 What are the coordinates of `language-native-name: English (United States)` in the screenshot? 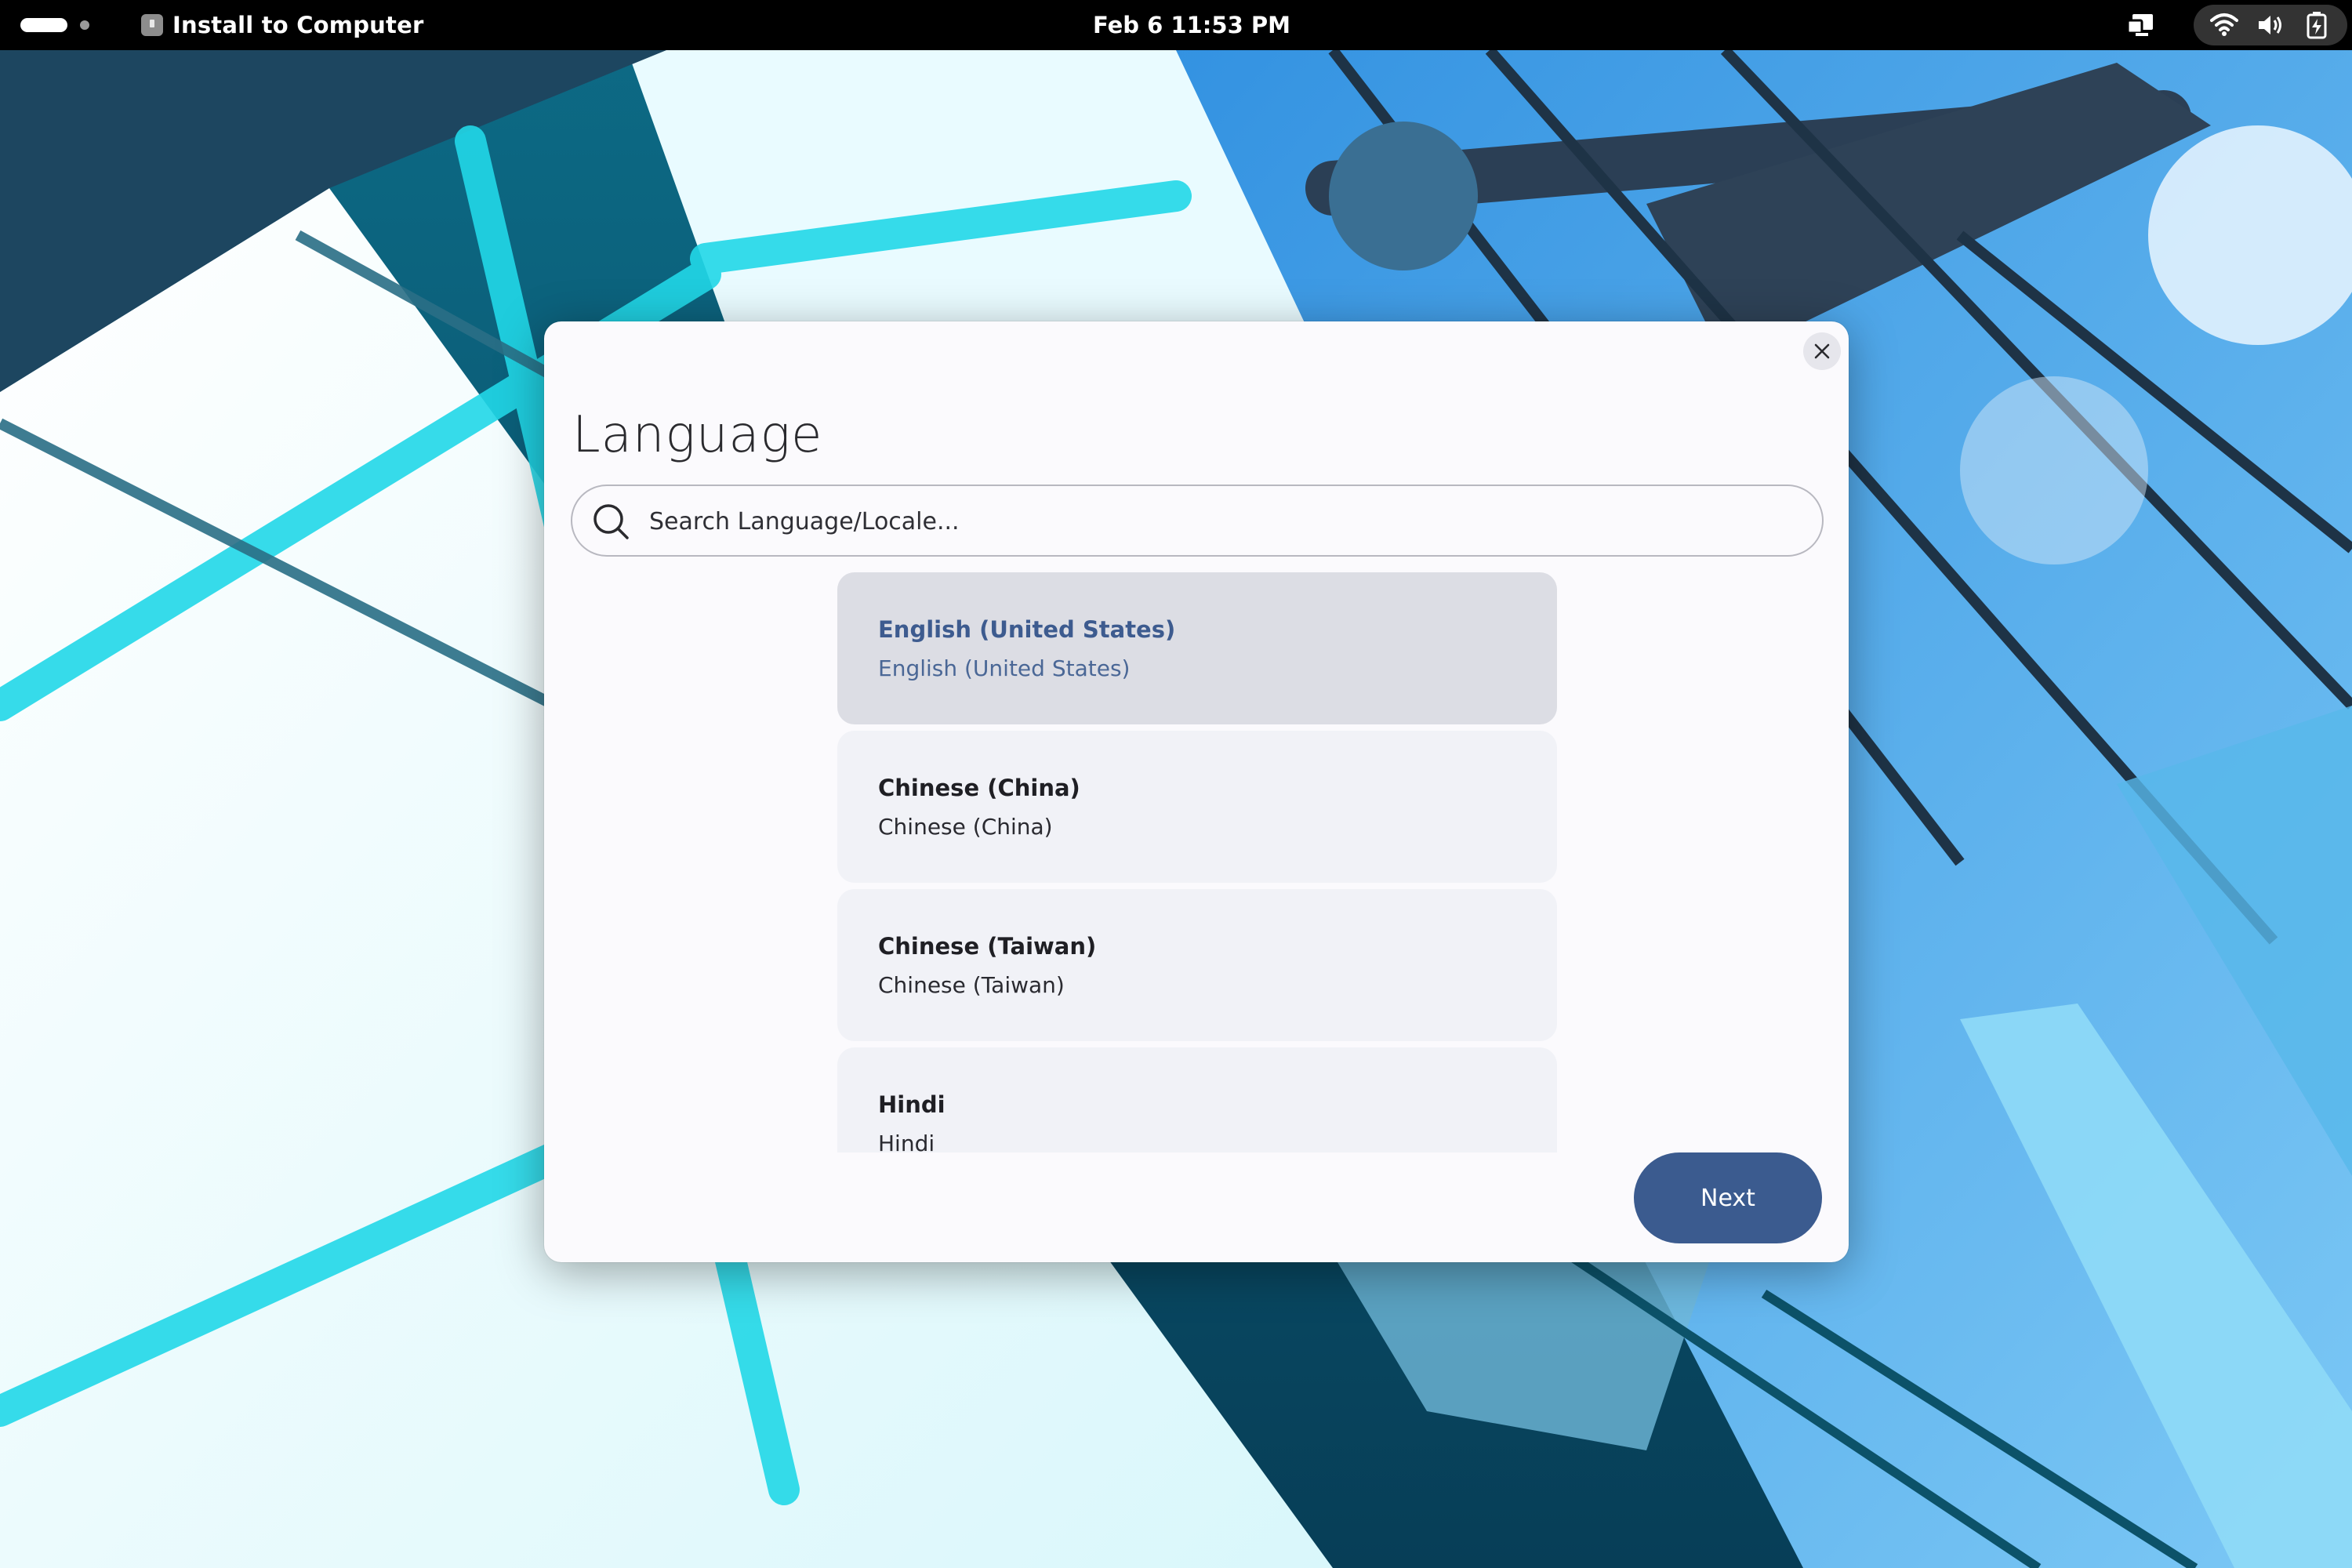 It's located at (1004, 668).